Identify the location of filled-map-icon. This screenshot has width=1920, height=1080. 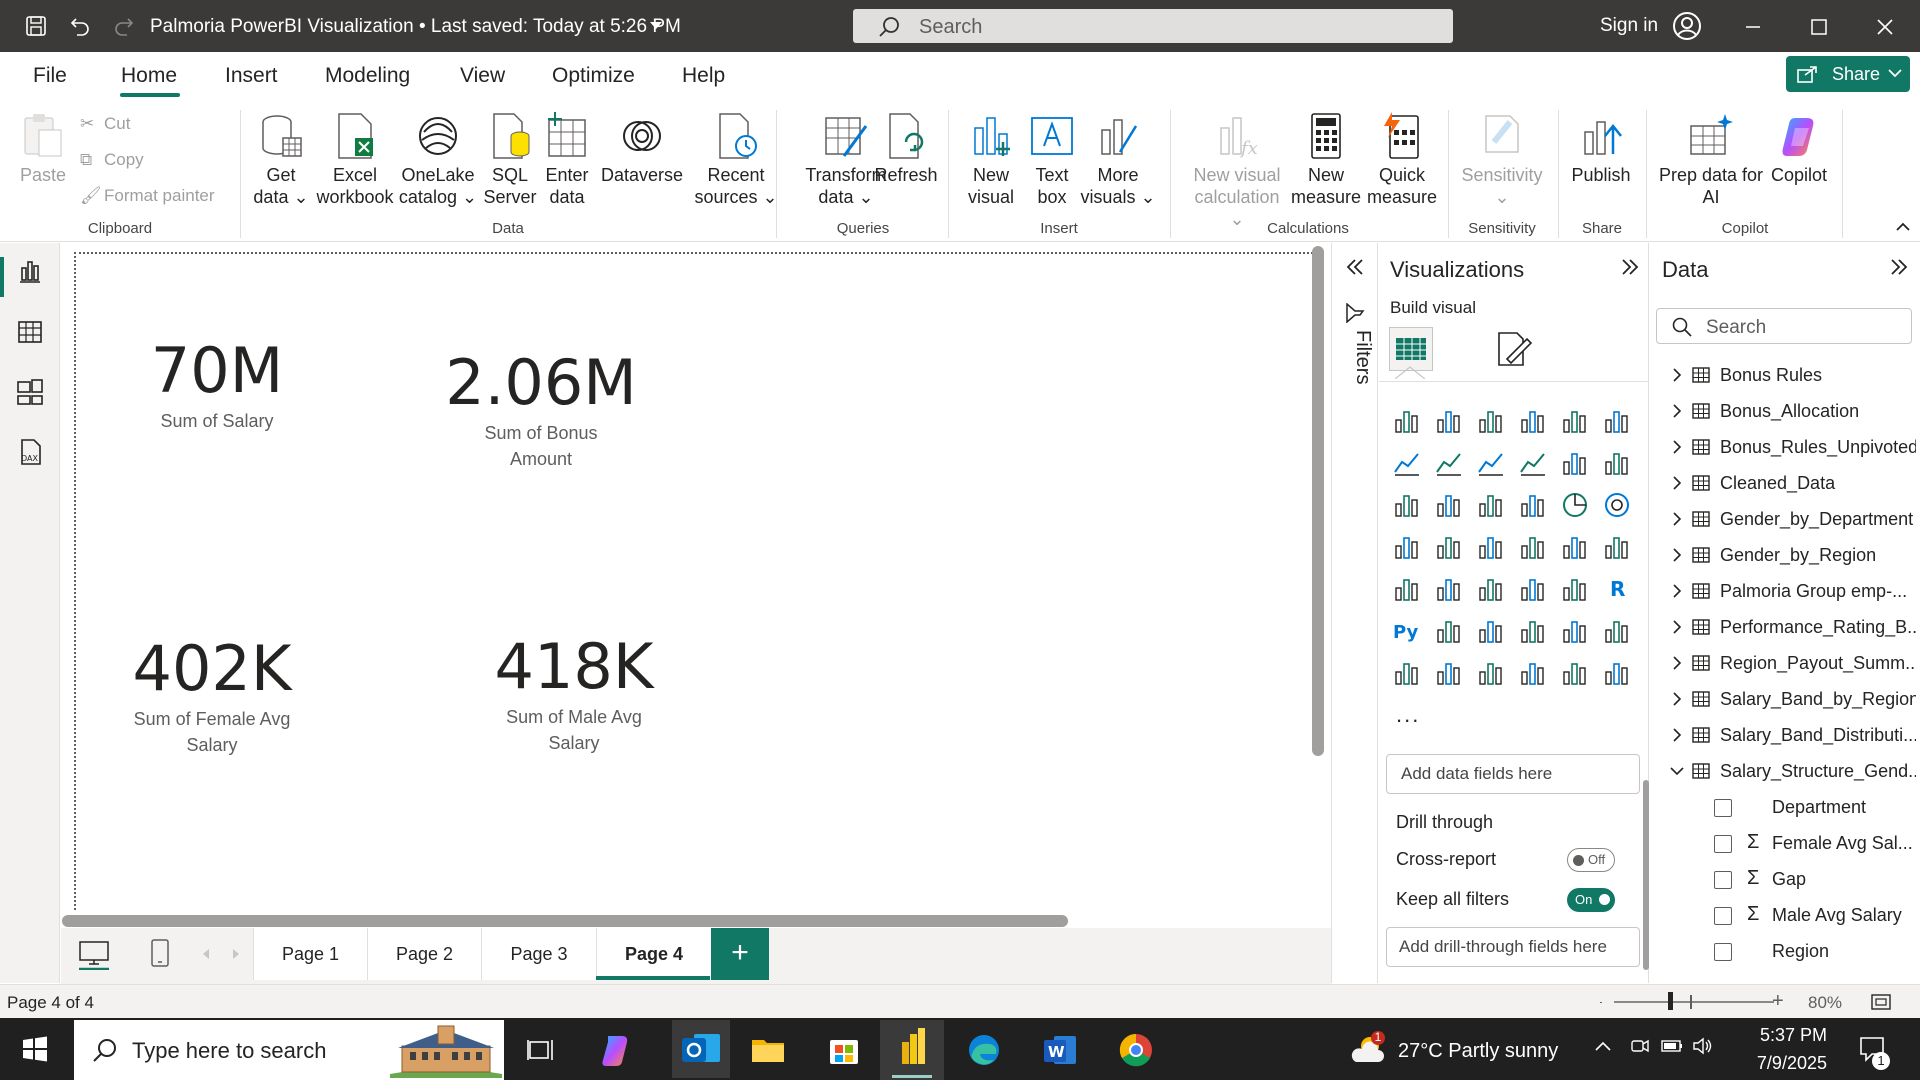
(1491, 547).